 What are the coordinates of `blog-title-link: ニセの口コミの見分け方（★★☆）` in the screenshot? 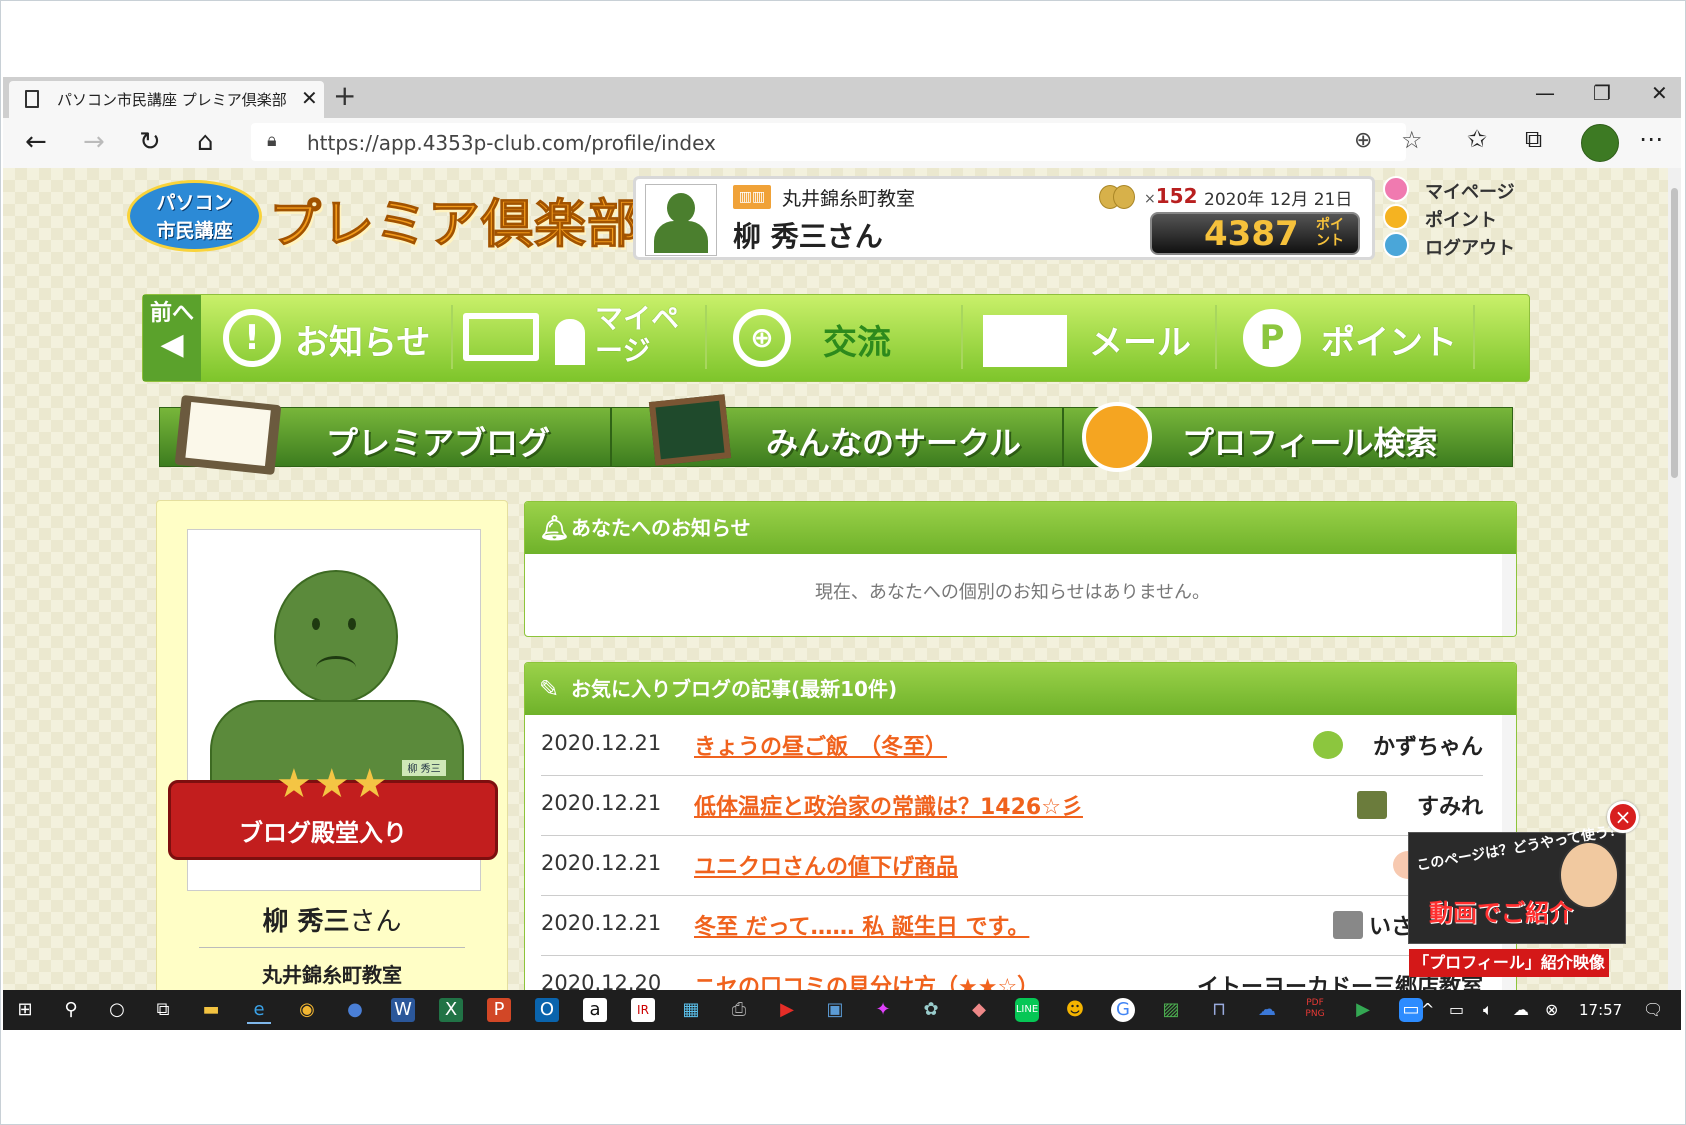 It's located at (866, 979).